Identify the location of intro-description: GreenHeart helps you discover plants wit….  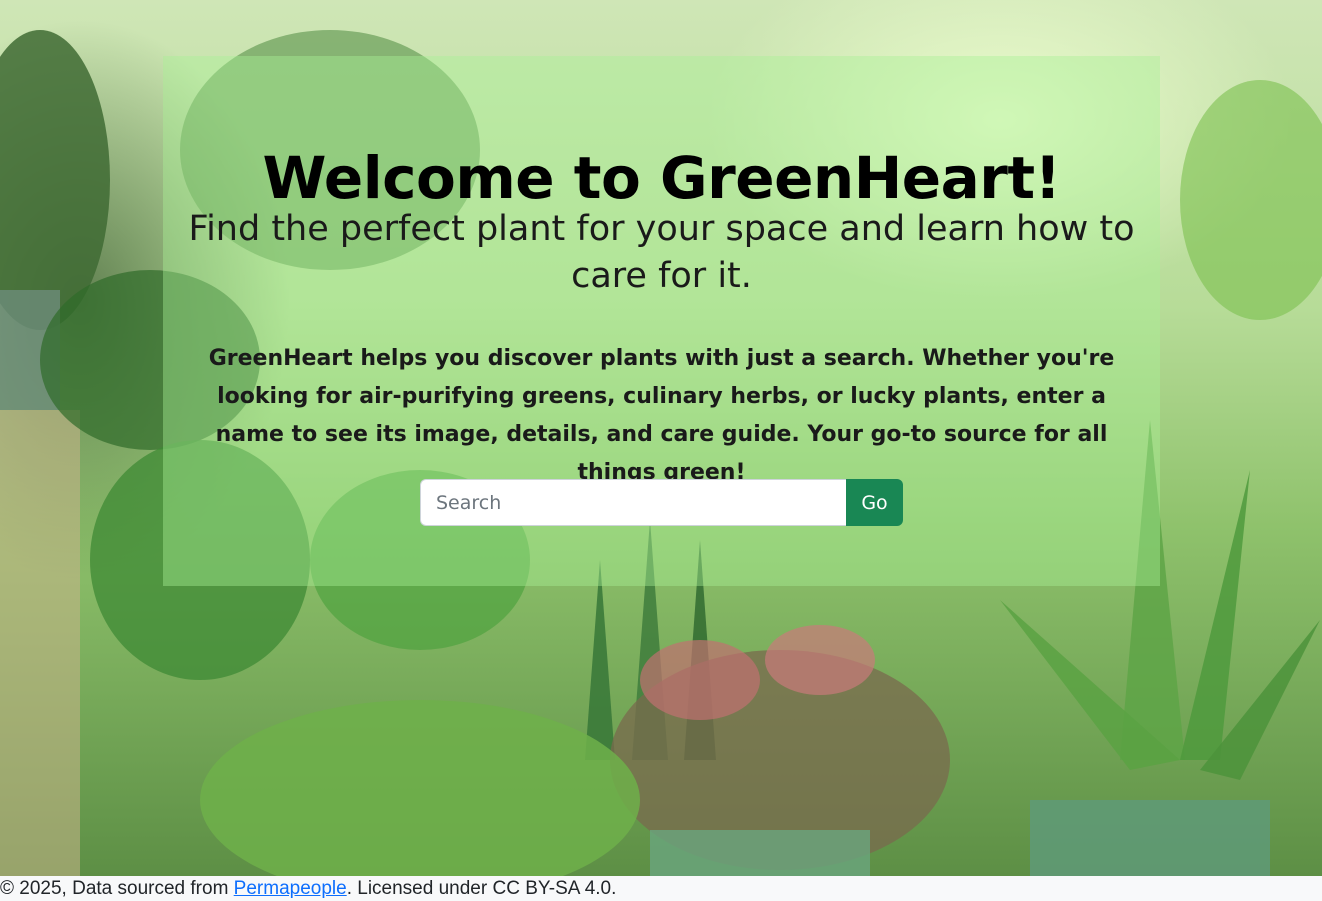
(661, 415).